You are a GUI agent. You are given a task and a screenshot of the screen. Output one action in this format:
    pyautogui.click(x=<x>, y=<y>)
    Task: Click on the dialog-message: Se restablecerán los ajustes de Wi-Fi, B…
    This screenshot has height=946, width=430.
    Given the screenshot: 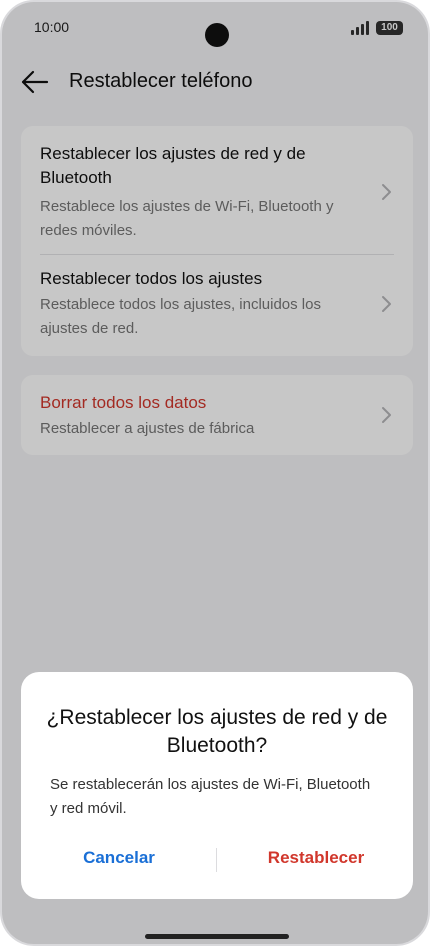 What is the action you would take?
    pyautogui.click(x=210, y=796)
    